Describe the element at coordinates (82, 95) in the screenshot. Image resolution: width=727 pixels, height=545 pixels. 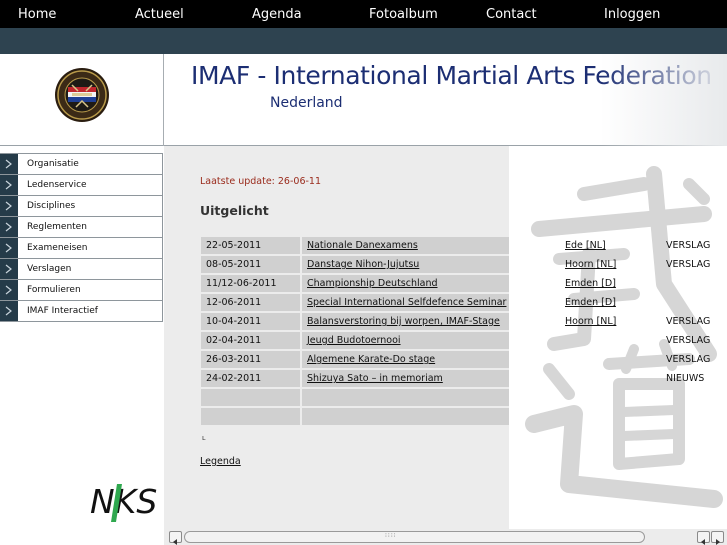
I see `imaf-logo` at that location.